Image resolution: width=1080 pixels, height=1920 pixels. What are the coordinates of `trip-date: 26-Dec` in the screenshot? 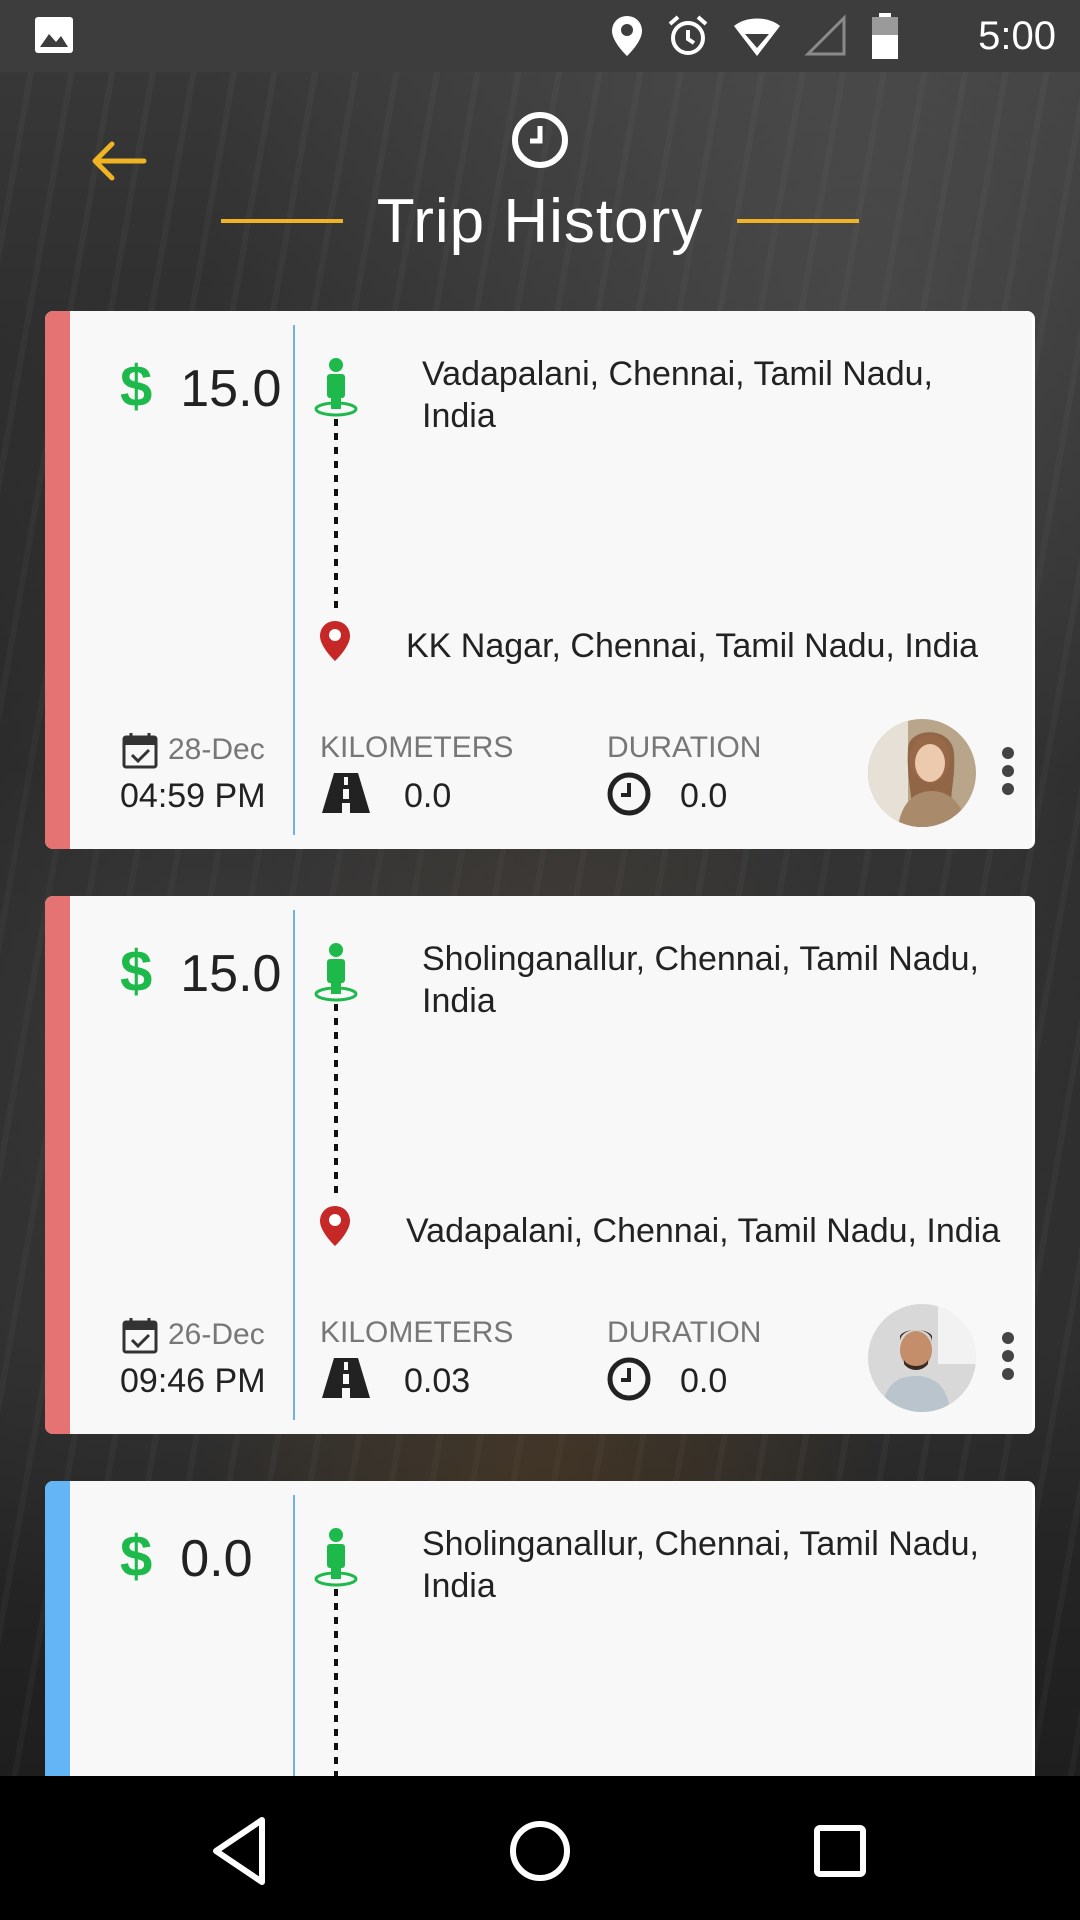 It's located at (193, 1335).